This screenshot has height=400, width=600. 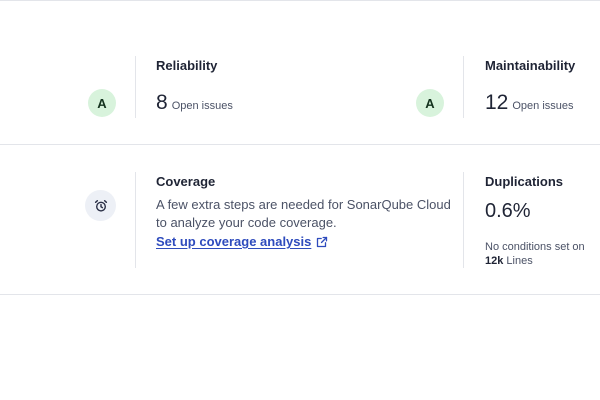 What do you see at coordinates (519, 261) in the screenshot?
I see `duplications-lines-label: Lines` at bounding box center [519, 261].